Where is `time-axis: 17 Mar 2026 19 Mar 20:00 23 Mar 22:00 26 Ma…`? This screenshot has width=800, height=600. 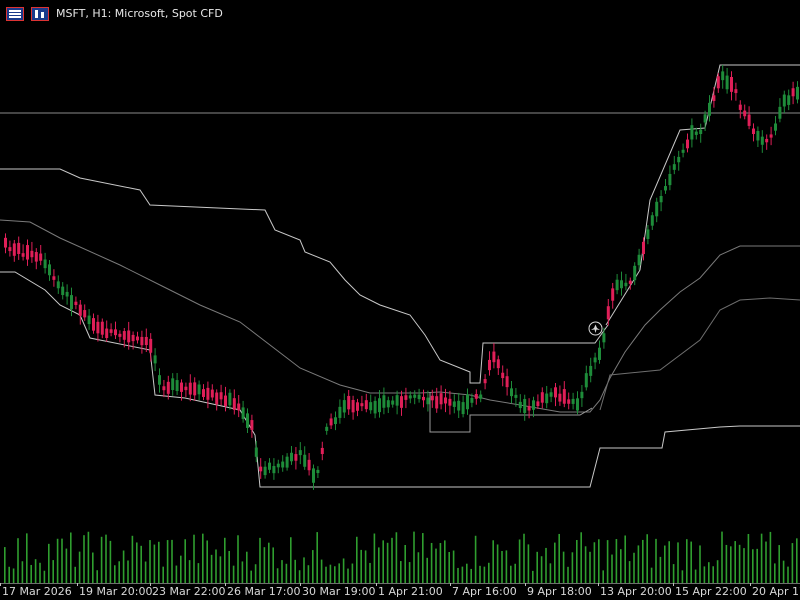 time-axis: 17 Mar 2026 19 Mar 20:00 23 Mar 22:00 26 Ma… is located at coordinates (400, 591).